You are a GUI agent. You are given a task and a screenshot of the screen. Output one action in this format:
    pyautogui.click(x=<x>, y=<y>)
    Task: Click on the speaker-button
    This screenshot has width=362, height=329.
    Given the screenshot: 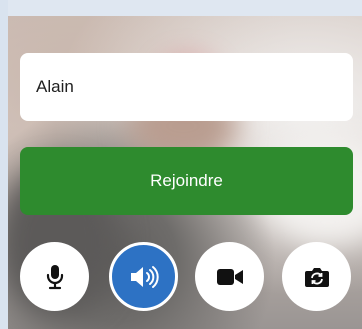 What is the action you would take?
    pyautogui.click(x=143, y=276)
    